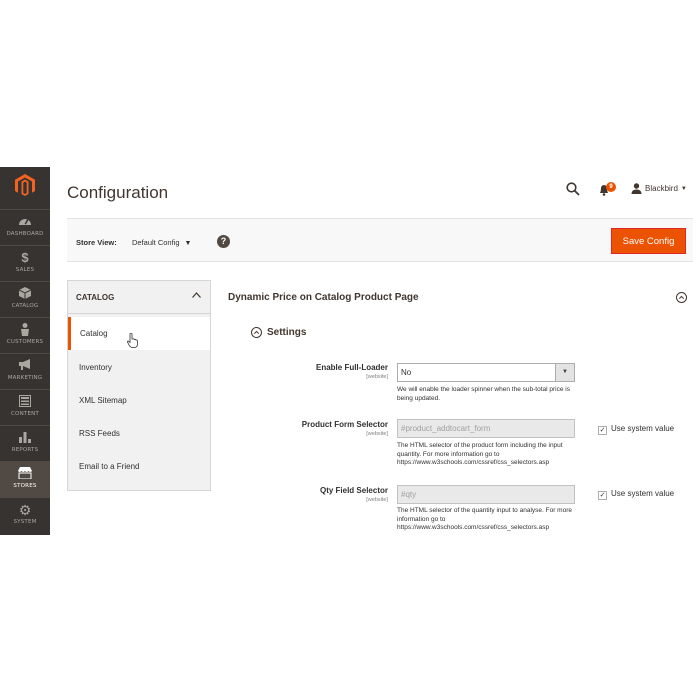 This screenshot has height=700, width=700. I want to click on page-title: Configuration, so click(118, 192).